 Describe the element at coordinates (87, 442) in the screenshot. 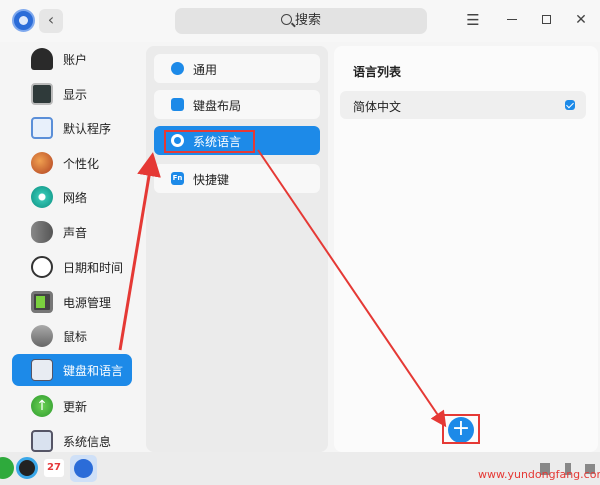

I see `sidebar-item-label: 系统信息` at that location.